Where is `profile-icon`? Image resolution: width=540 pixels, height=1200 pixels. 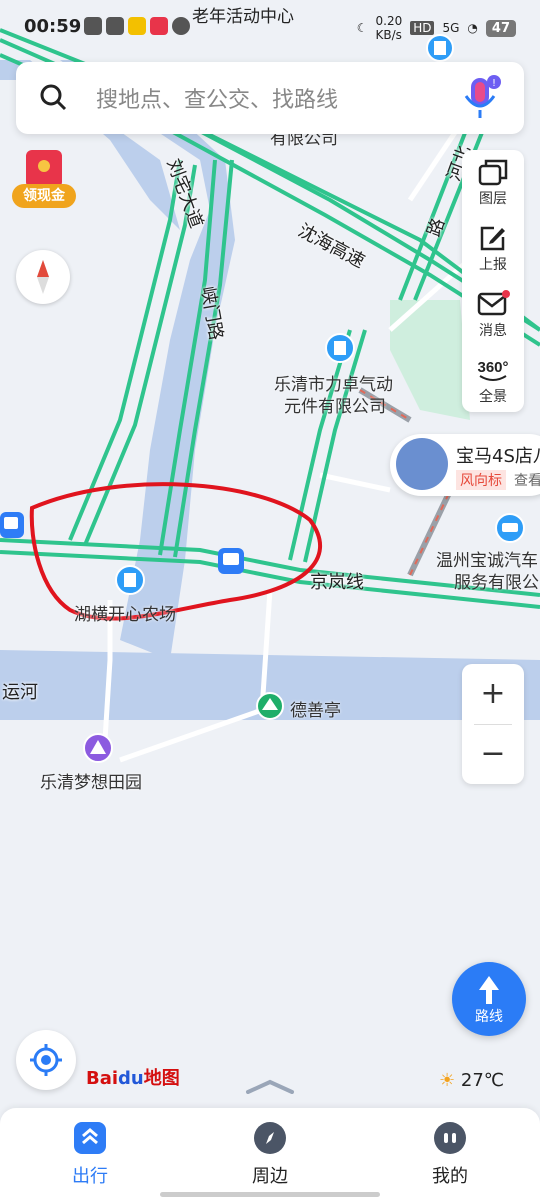 profile-icon is located at coordinates (450, 1138).